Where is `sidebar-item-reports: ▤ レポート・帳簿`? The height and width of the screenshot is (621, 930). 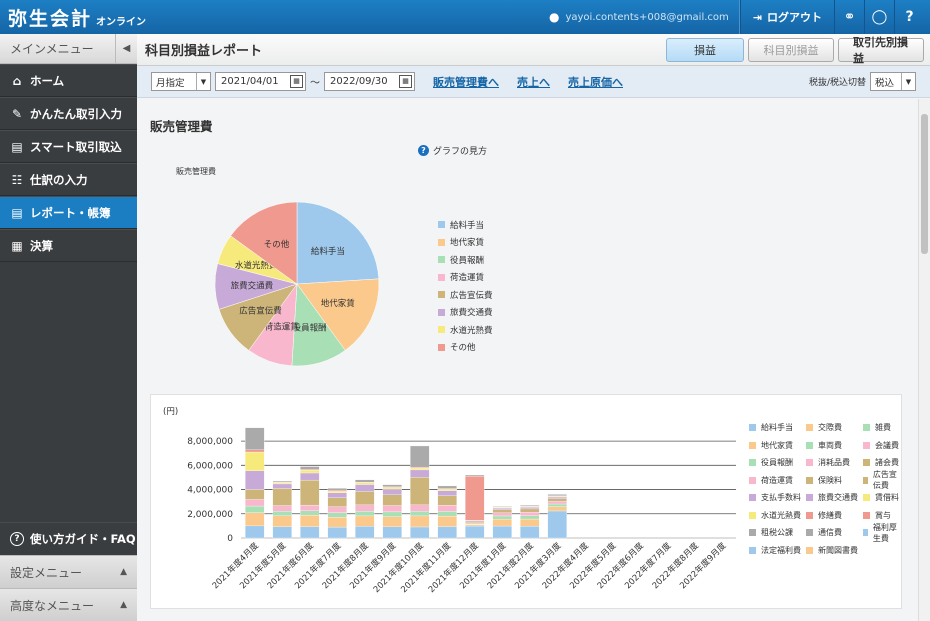 sidebar-item-reports: ▤ レポート・帳簿 is located at coordinates (68, 212).